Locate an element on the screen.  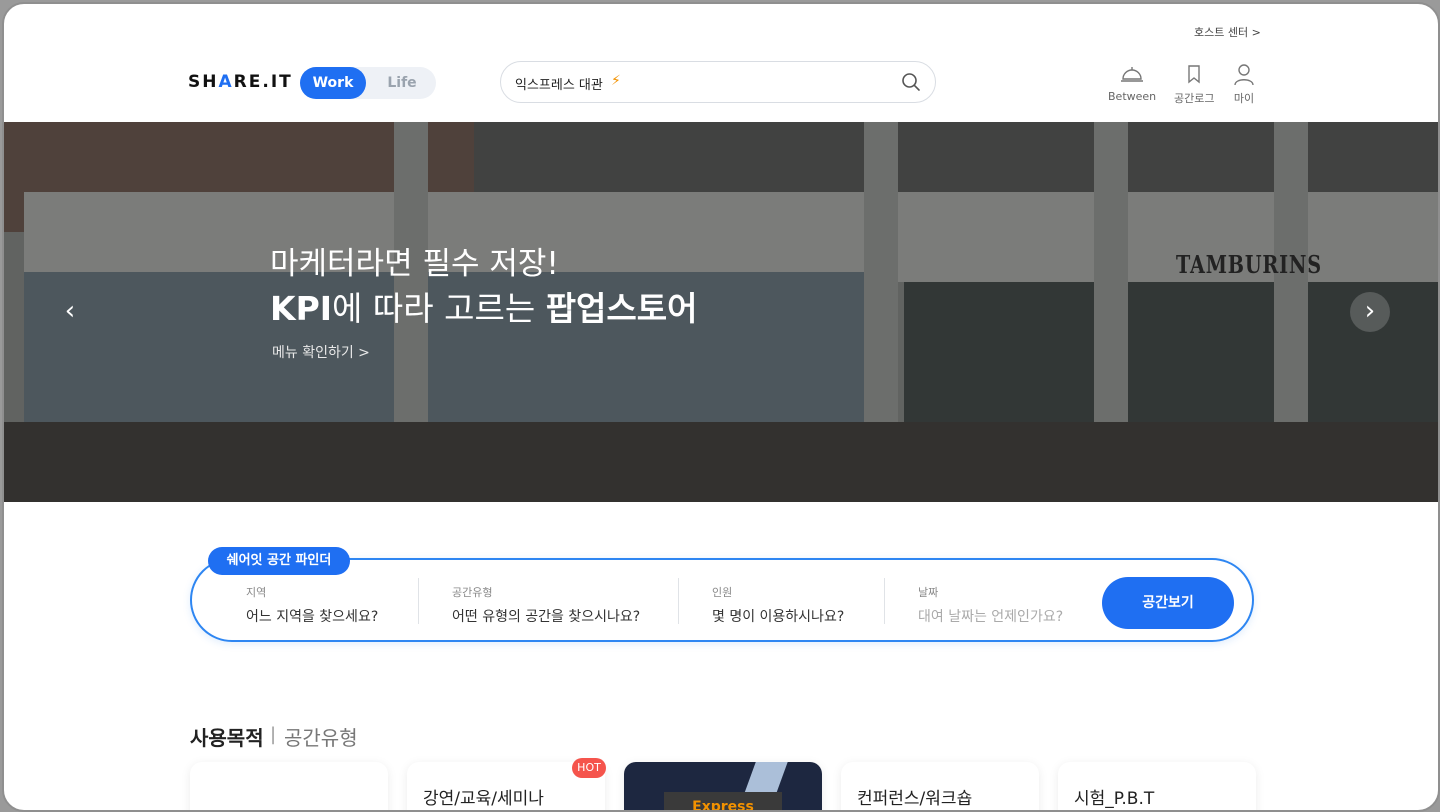
search-icon is located at coordinates (911, 82).